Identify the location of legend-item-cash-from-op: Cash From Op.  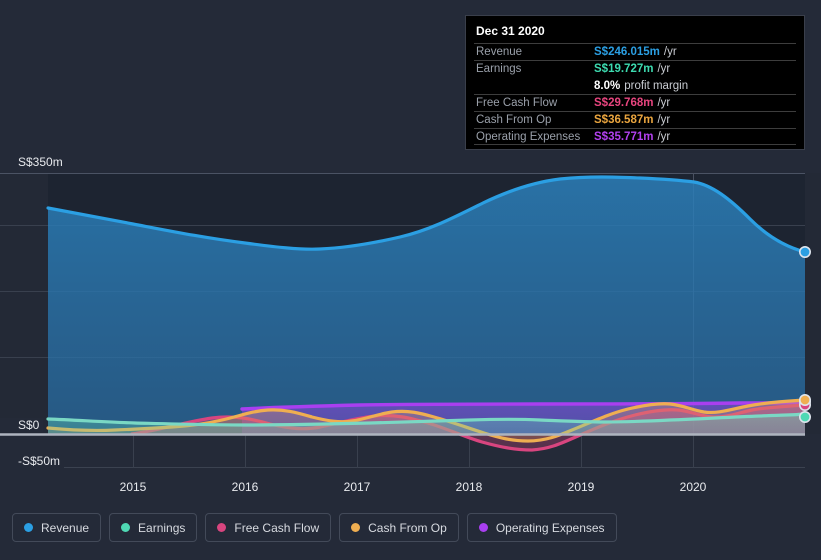
(399, 527).